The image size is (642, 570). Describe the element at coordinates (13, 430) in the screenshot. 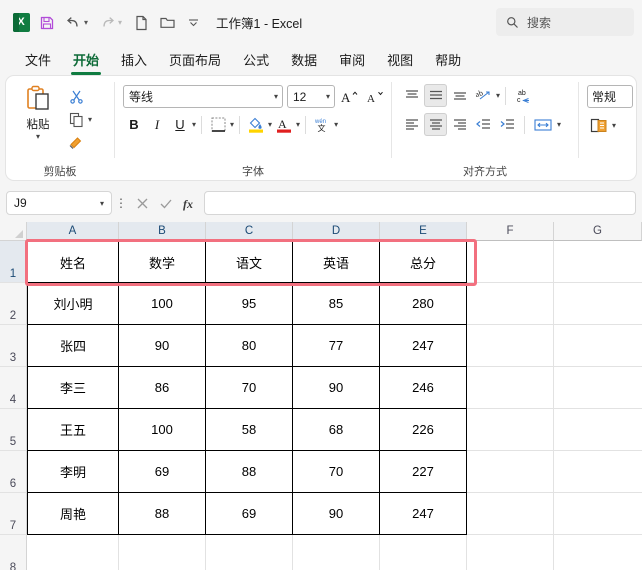

I see `row-header-5: 5` at that location.